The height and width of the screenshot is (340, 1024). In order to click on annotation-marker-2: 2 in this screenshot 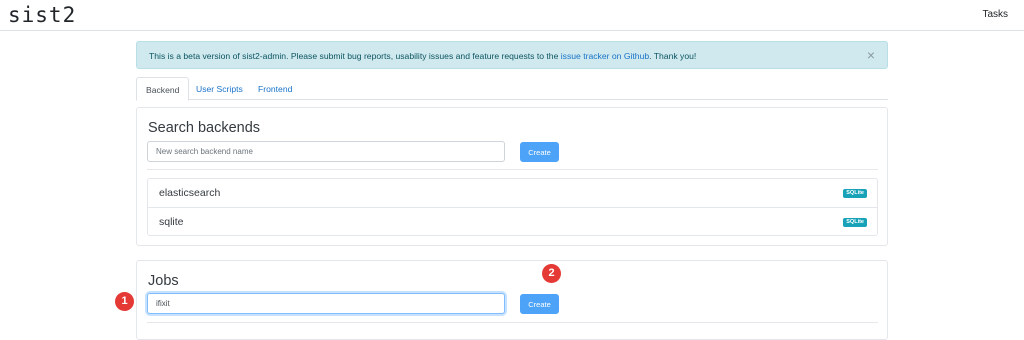, I will do `click(551, 273)`.